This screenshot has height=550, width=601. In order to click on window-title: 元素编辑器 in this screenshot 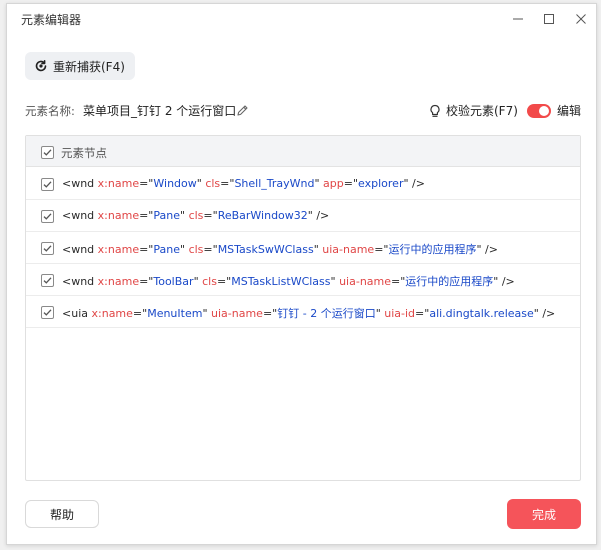, I will do `click(51, 20)`.